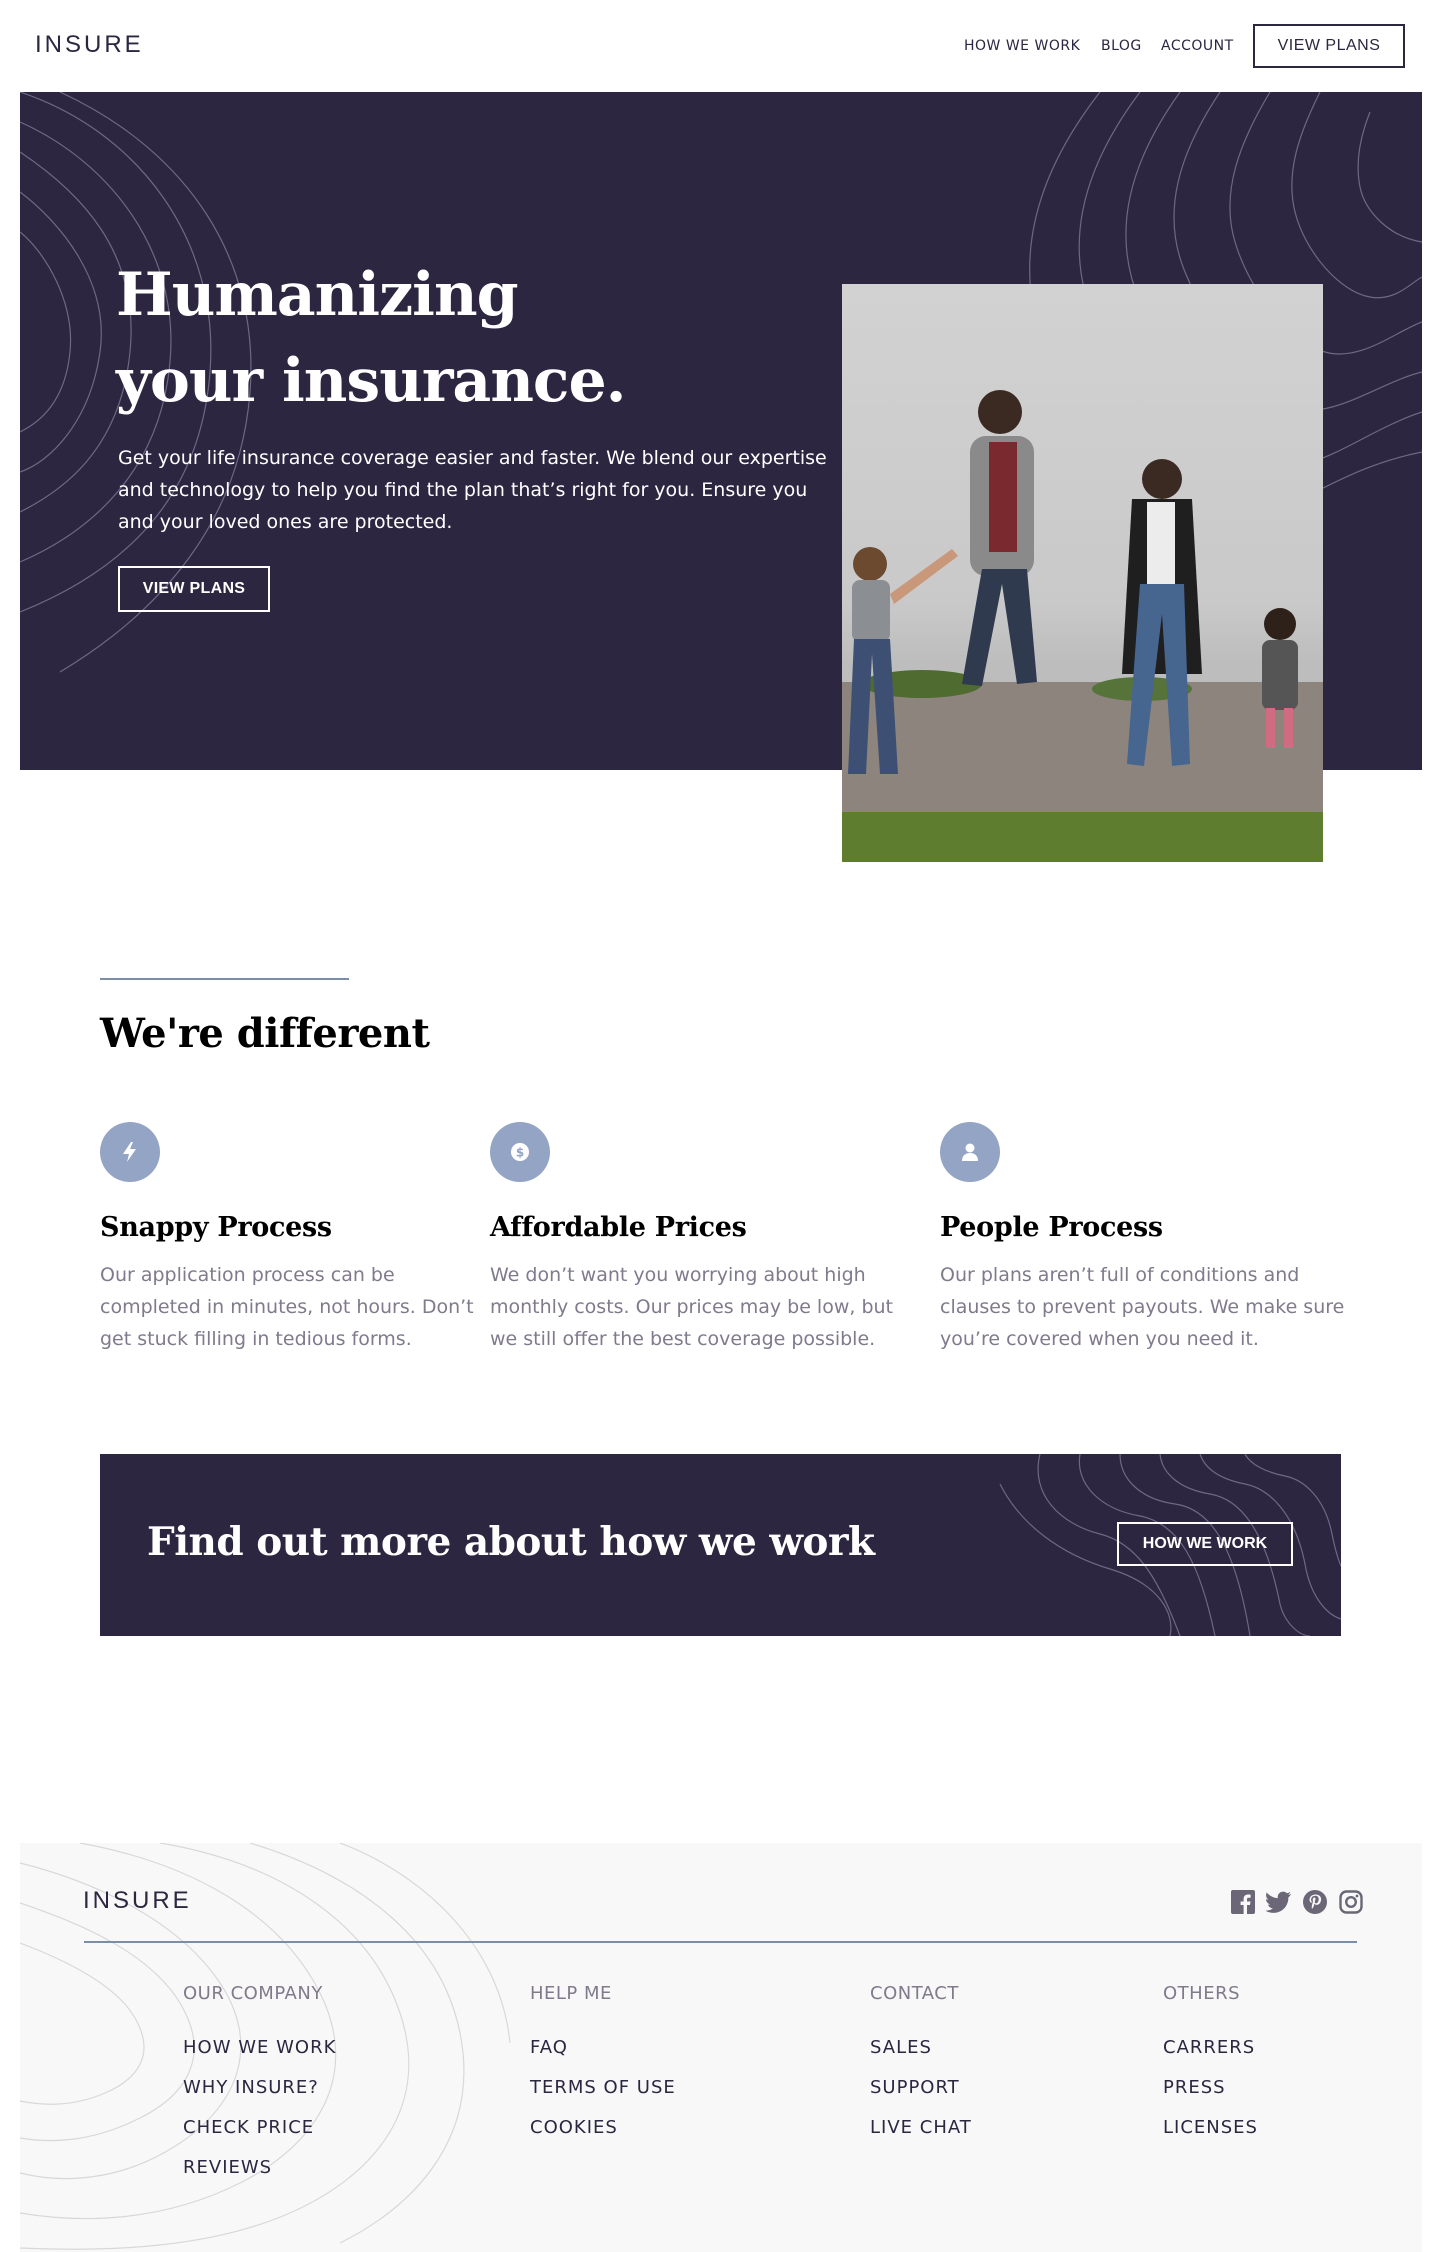 This screenshot has height=2252, width=1440. What do you see at coordinates (1243, 1902) in the screenshot?
I see `facebook-icon` at bounding box center [1243, 1902].